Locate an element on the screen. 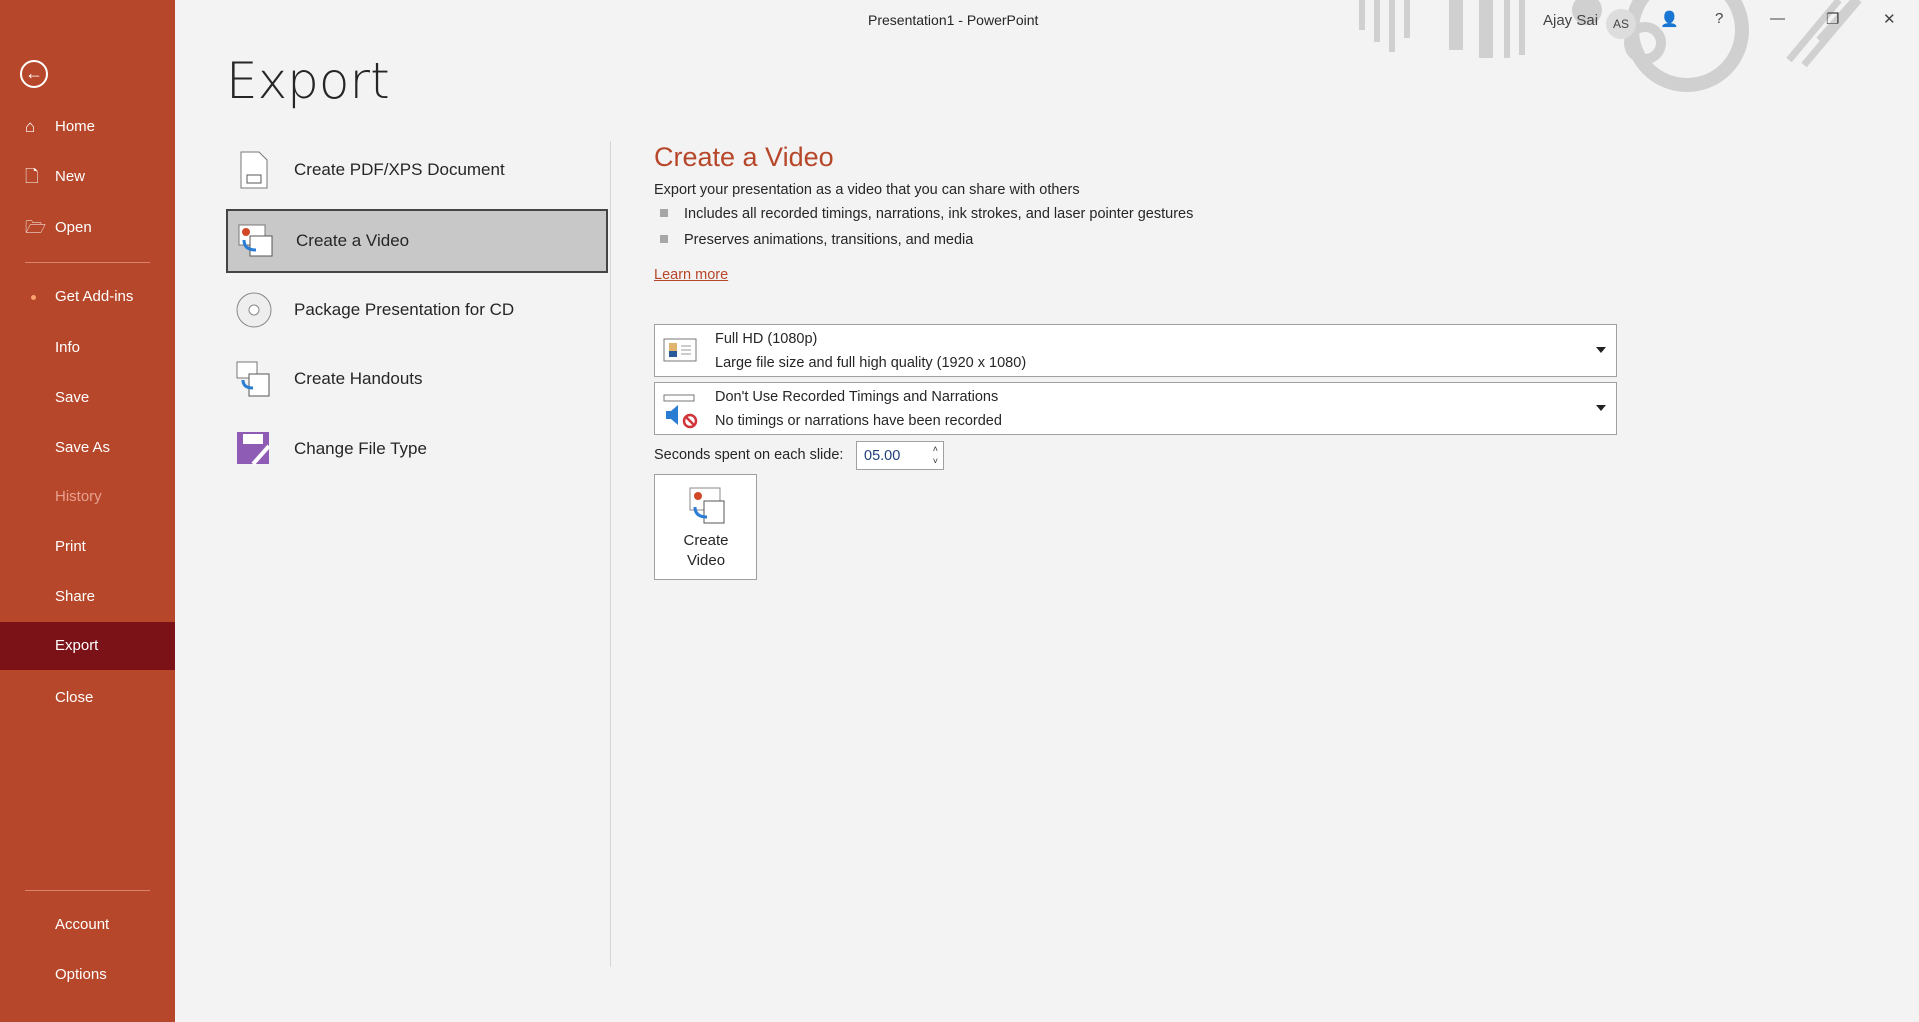  quality-title: Full HD (1080p) is located at coordinates (766, 339).